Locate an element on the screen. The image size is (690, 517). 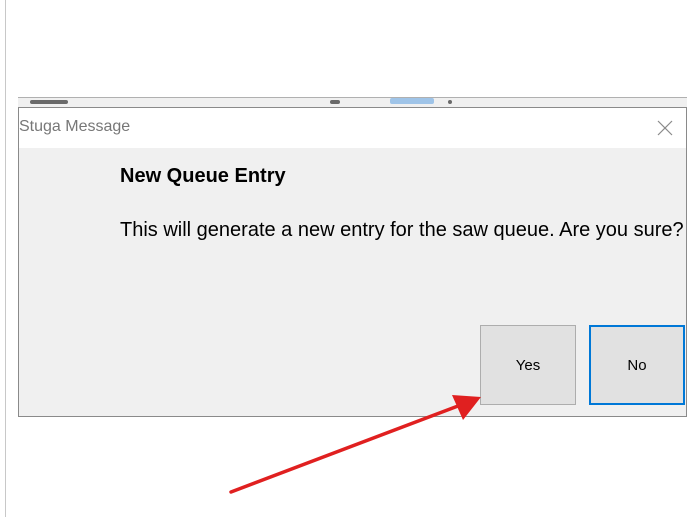
left-edge-divider is located at coordinates (5, 258).